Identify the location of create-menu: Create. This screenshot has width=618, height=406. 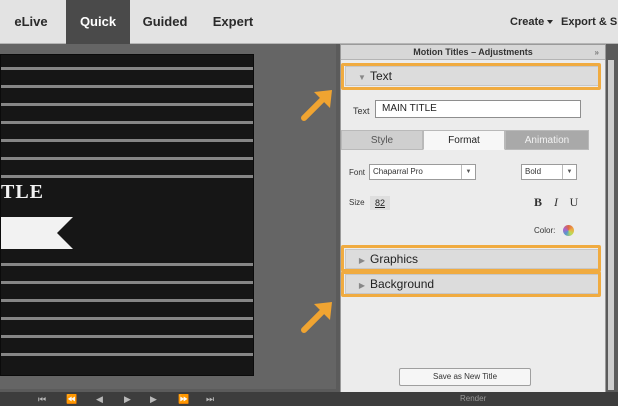
(532, 22).